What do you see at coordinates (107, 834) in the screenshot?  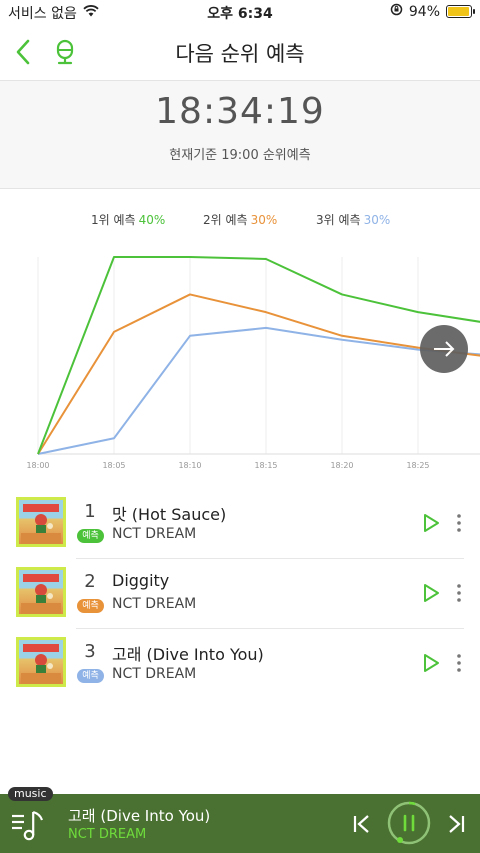 I see `now-playing-artist: NCT DREAM` at bounding box center [107, 834].